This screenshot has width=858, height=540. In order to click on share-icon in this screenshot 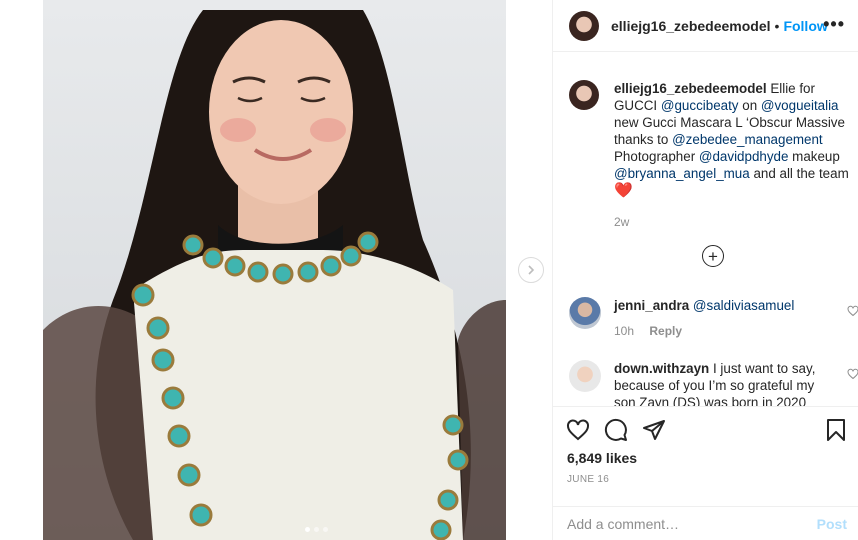, I will do `click(654, 430)`.